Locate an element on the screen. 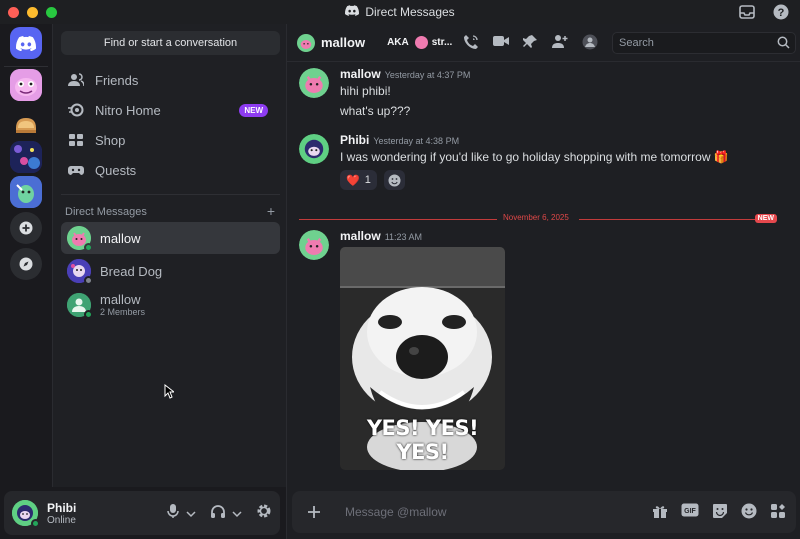  inbox-icon is located at coordinates (747, 12).